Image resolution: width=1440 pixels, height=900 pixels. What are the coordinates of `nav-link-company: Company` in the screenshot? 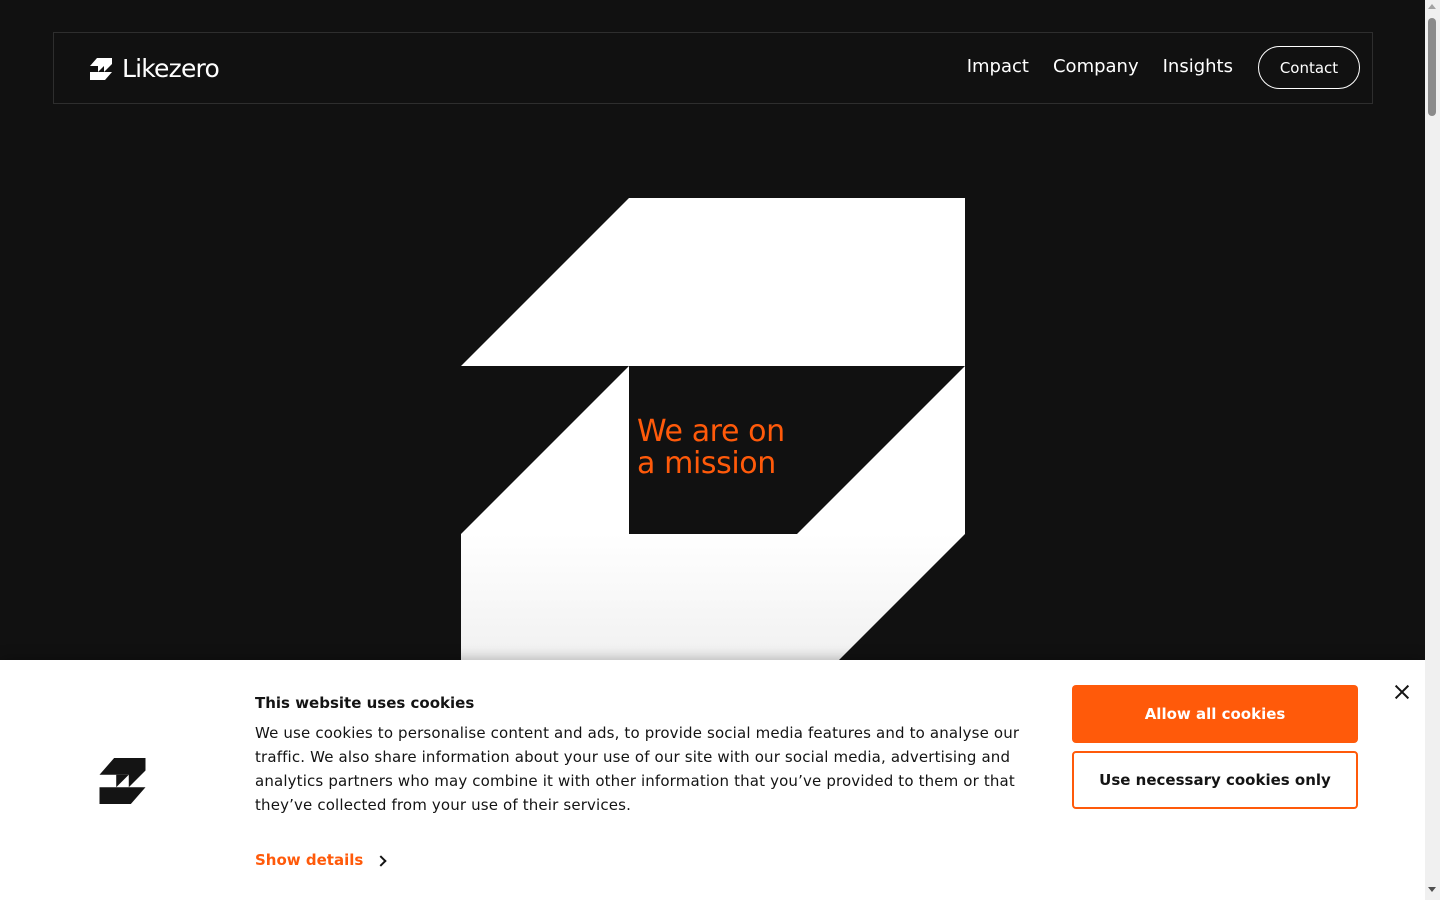 It's located at (1096, 67).